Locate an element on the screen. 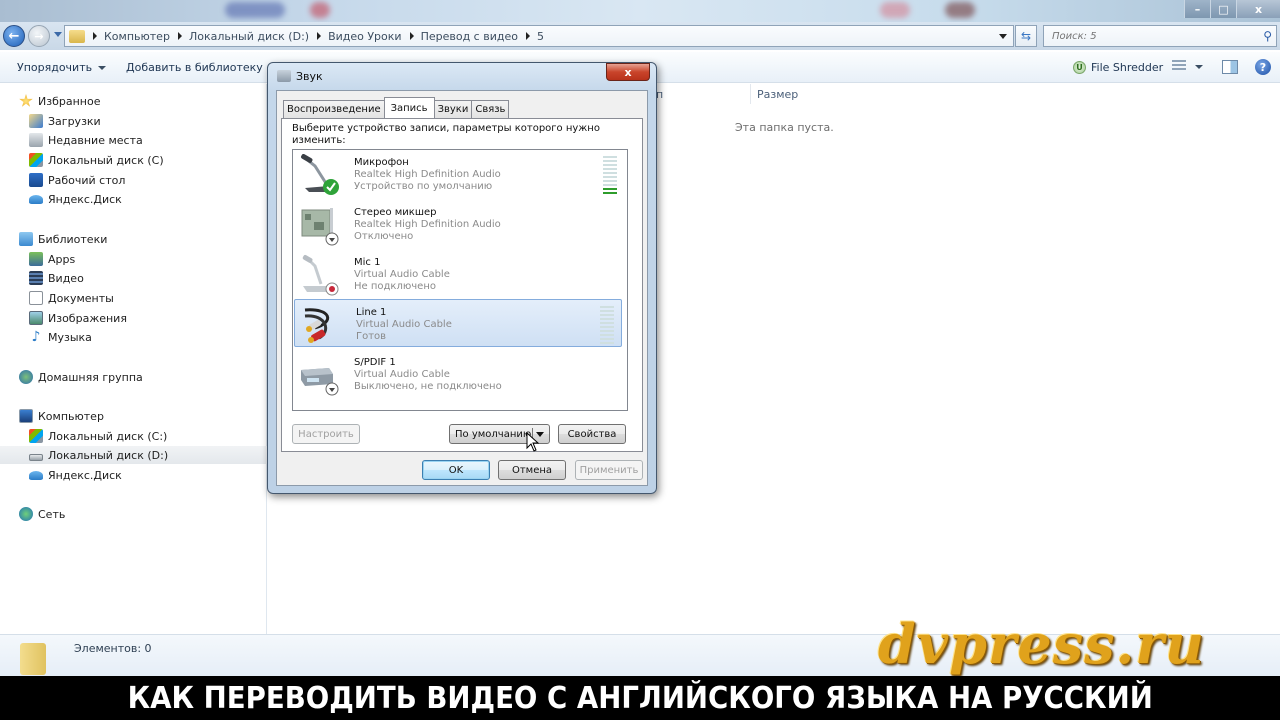  column-header-truncated: п is located at coordinates (659, 94).